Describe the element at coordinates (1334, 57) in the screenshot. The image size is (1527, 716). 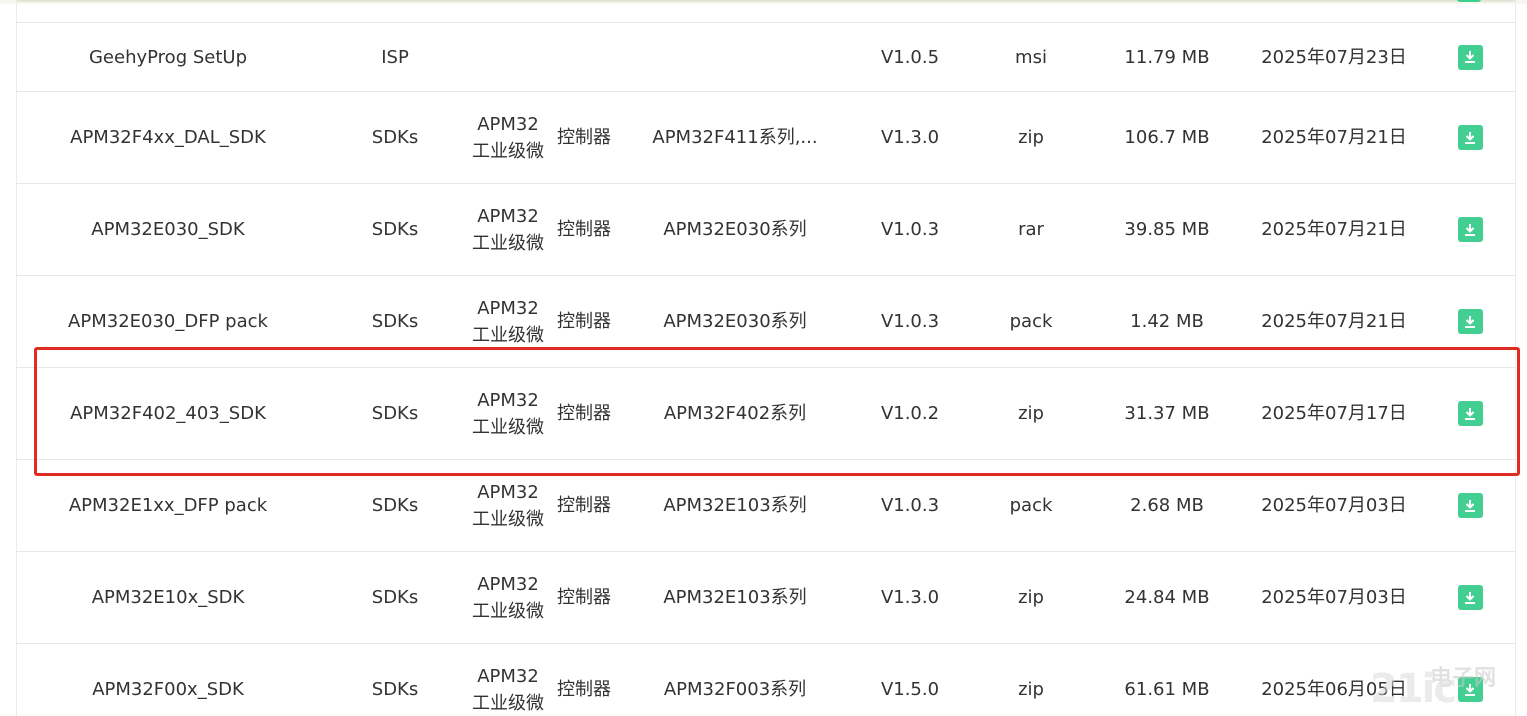
I see `release-date: 2025年07月23日` at that location.